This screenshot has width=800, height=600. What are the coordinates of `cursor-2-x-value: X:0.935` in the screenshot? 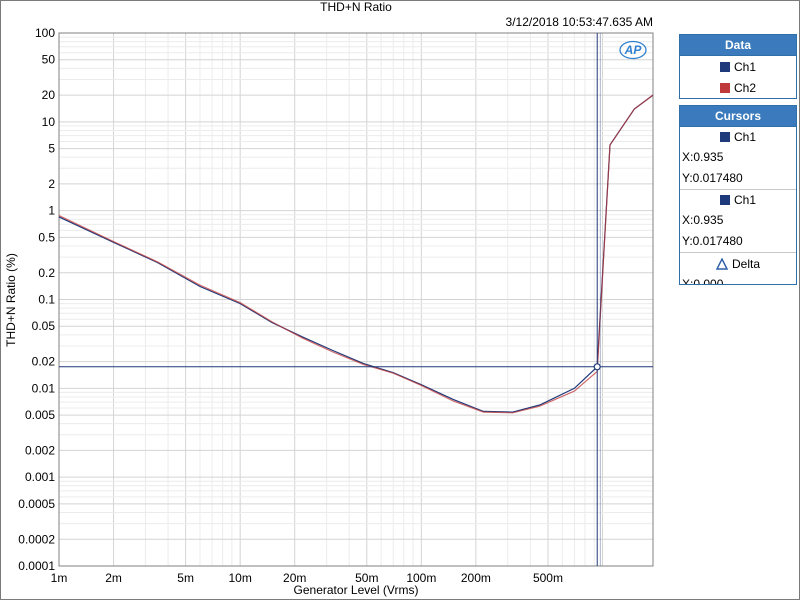 It's located at (703, 220).